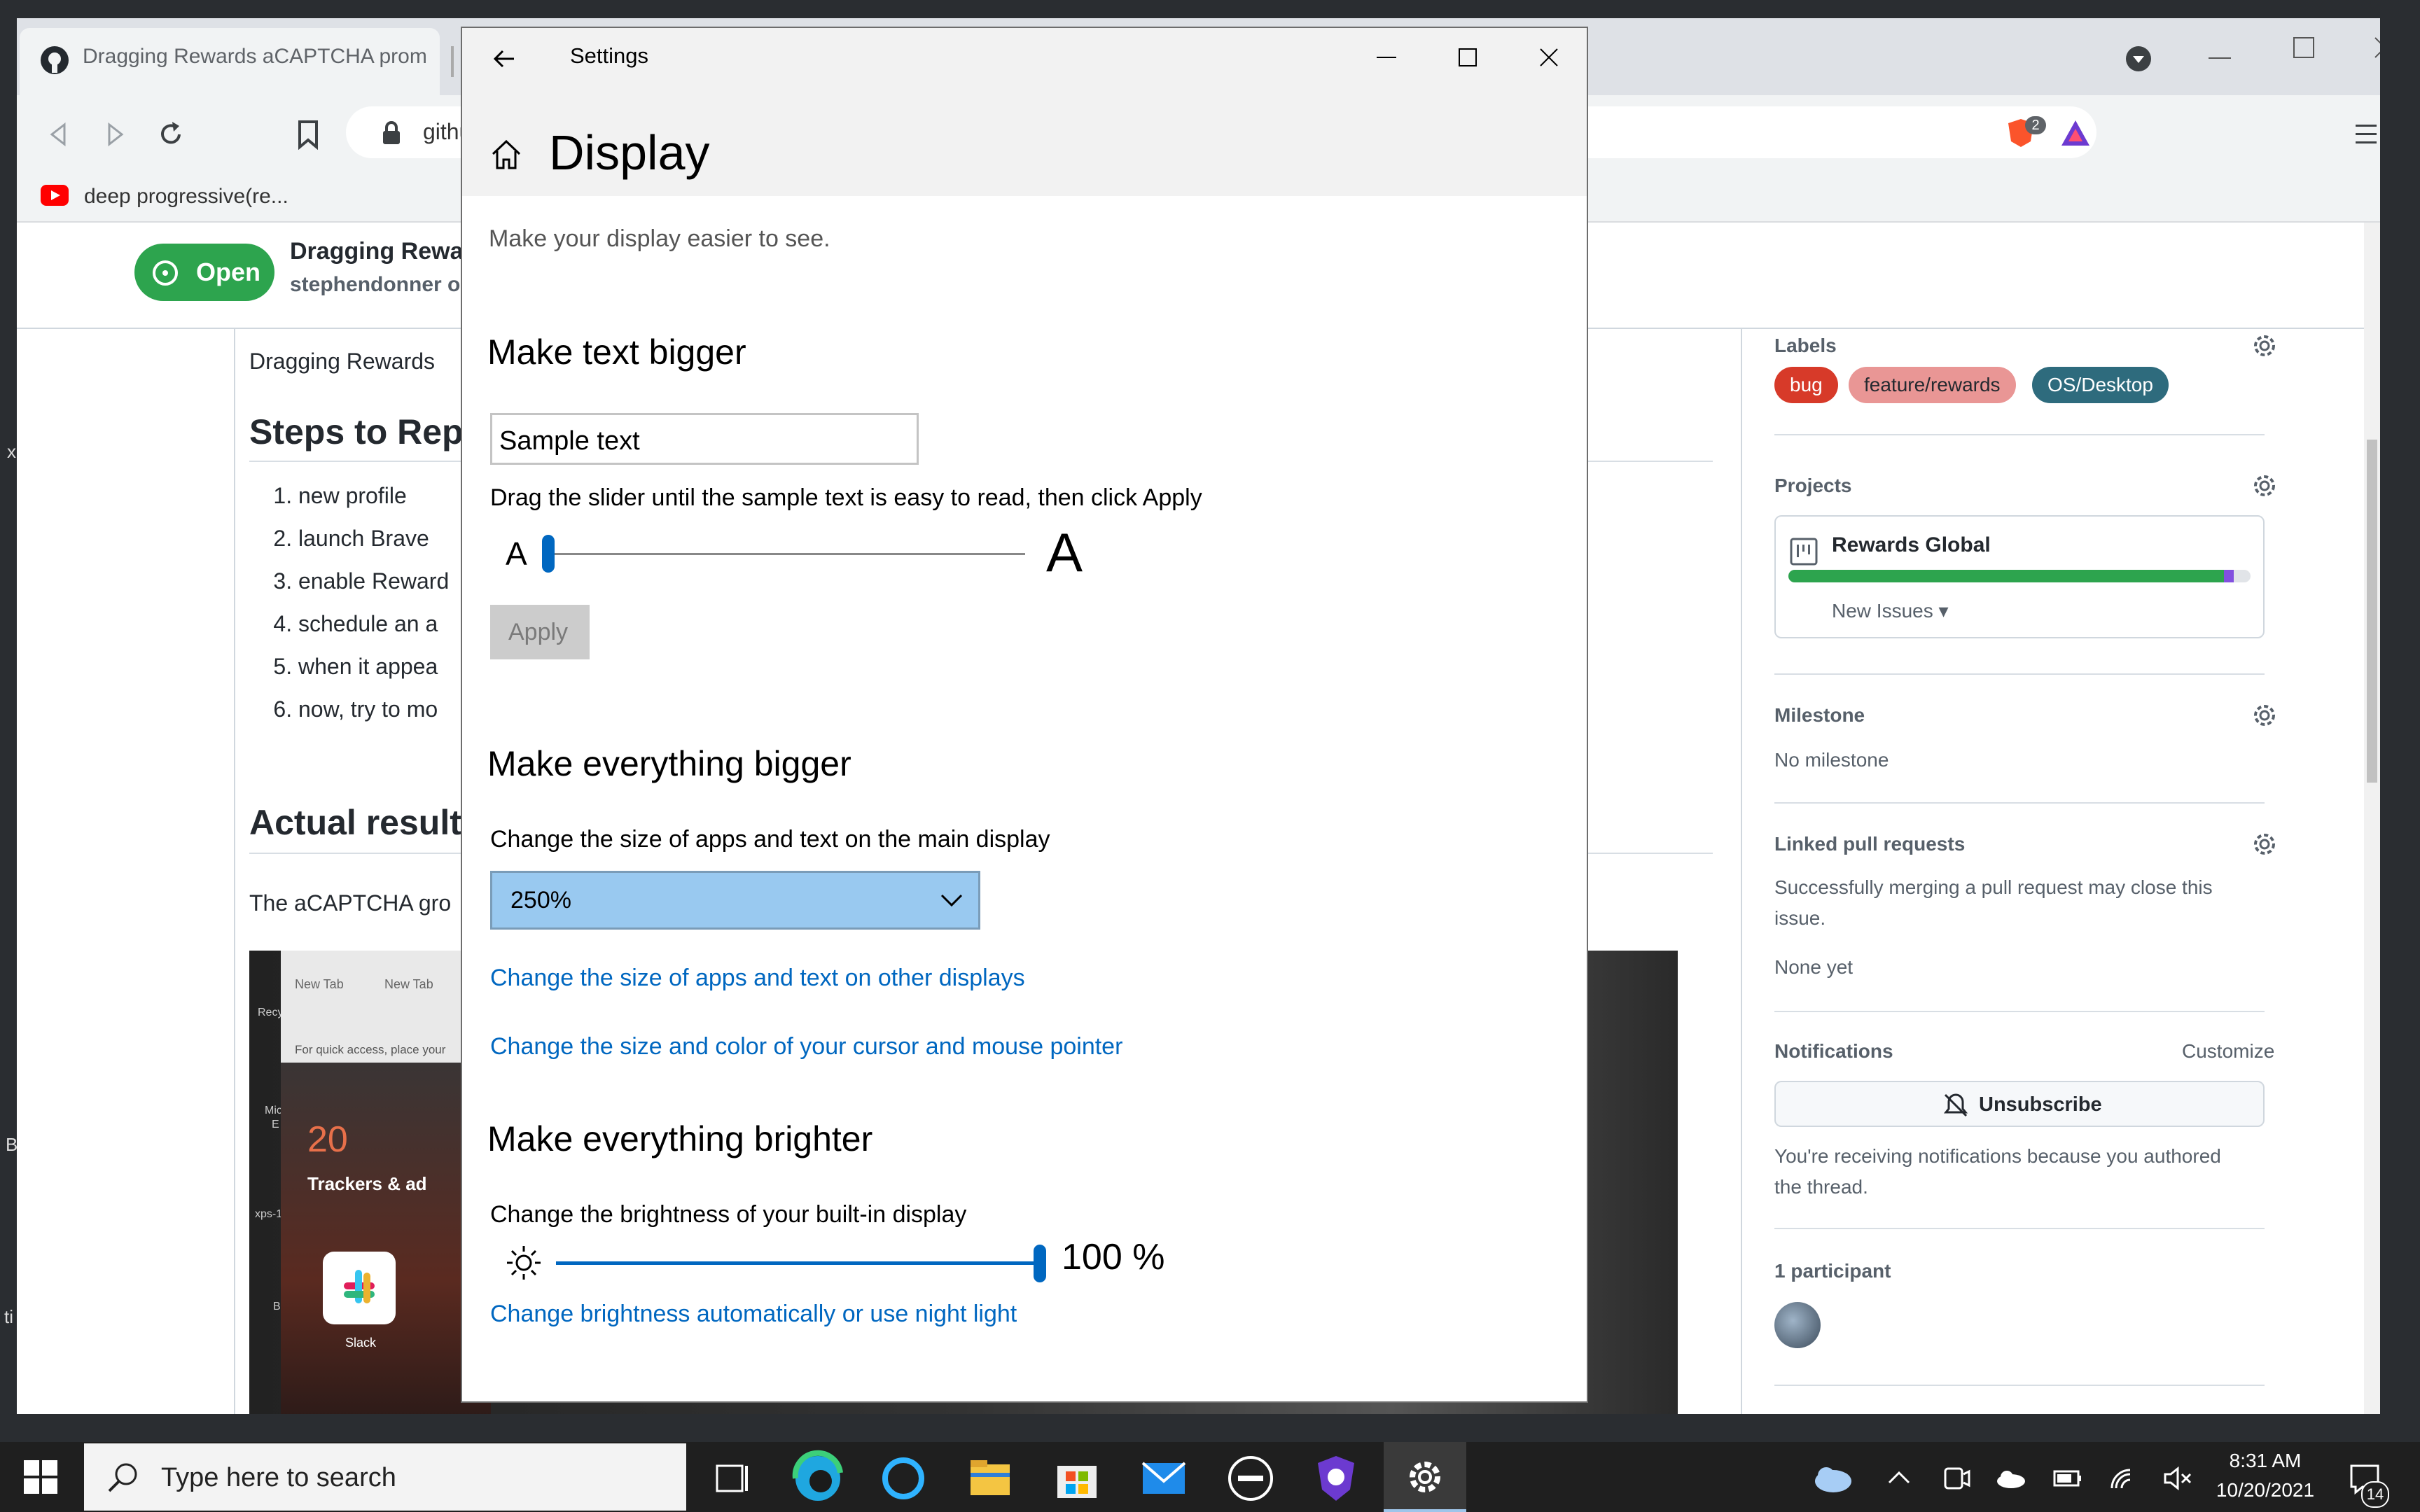 Image resolution: width=2420 pixels, height=1512 pixels. Describe the element at coordinates (704, 439) in the screenshot. I see `sample-text-box: Sample text` at that location.